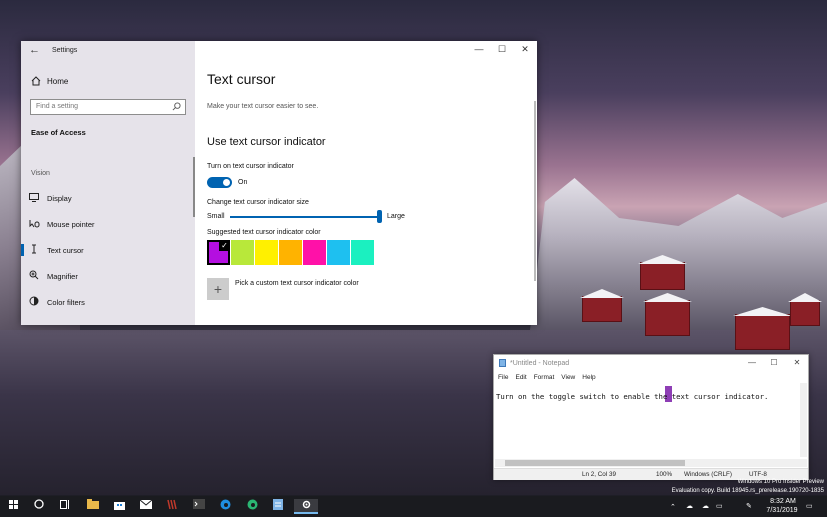 This screenshot has width=827, height=517. What do you see at coordinates (774, 362) in the screenshot?
I see `notepad-maximize-button: ☐` at bounding box center [774, 362].